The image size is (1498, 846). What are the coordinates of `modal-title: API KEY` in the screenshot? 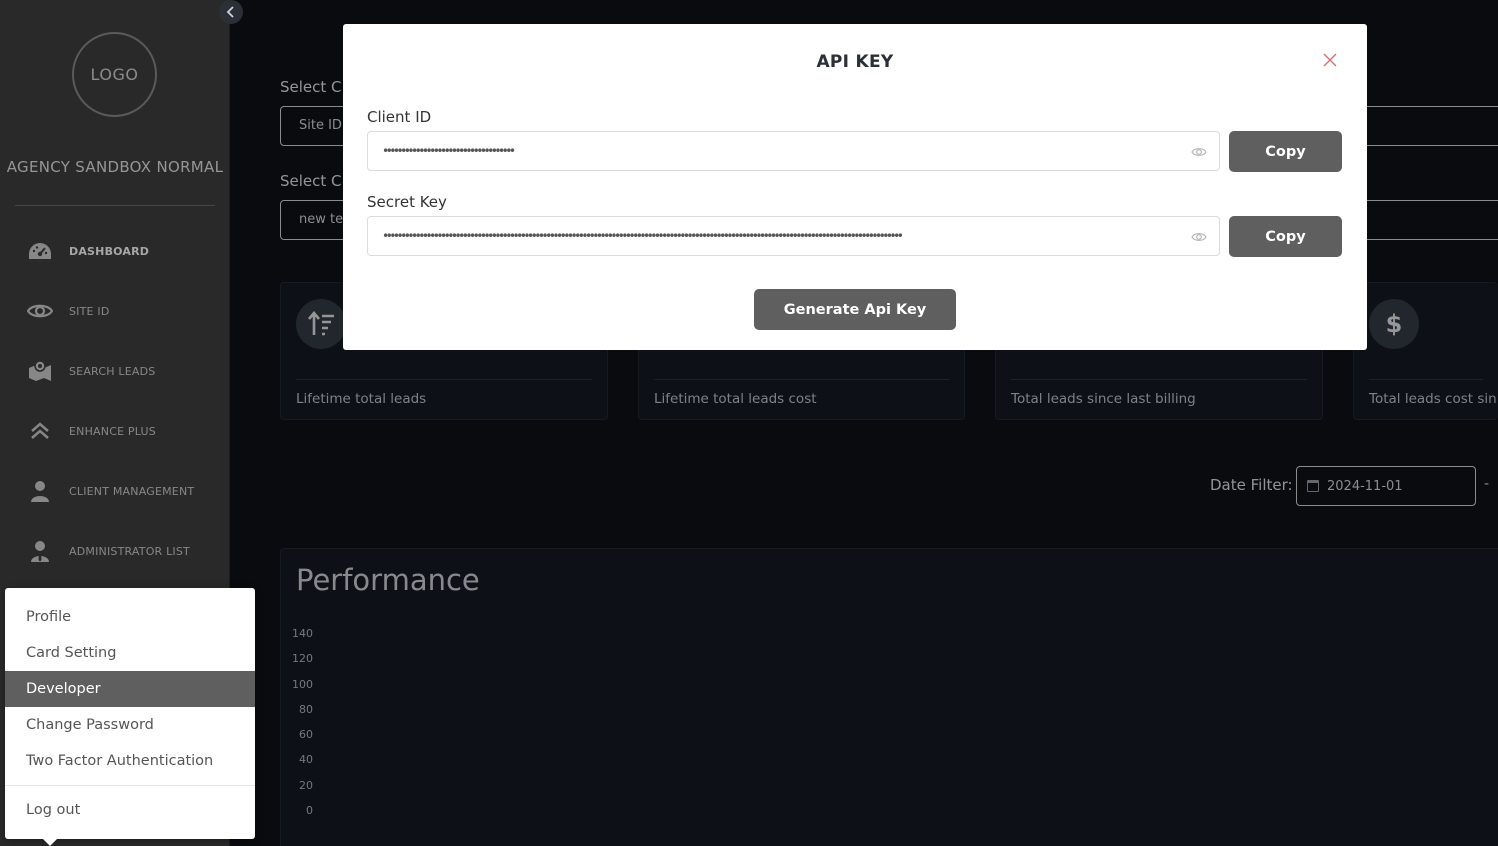 It's located at (855, 62).